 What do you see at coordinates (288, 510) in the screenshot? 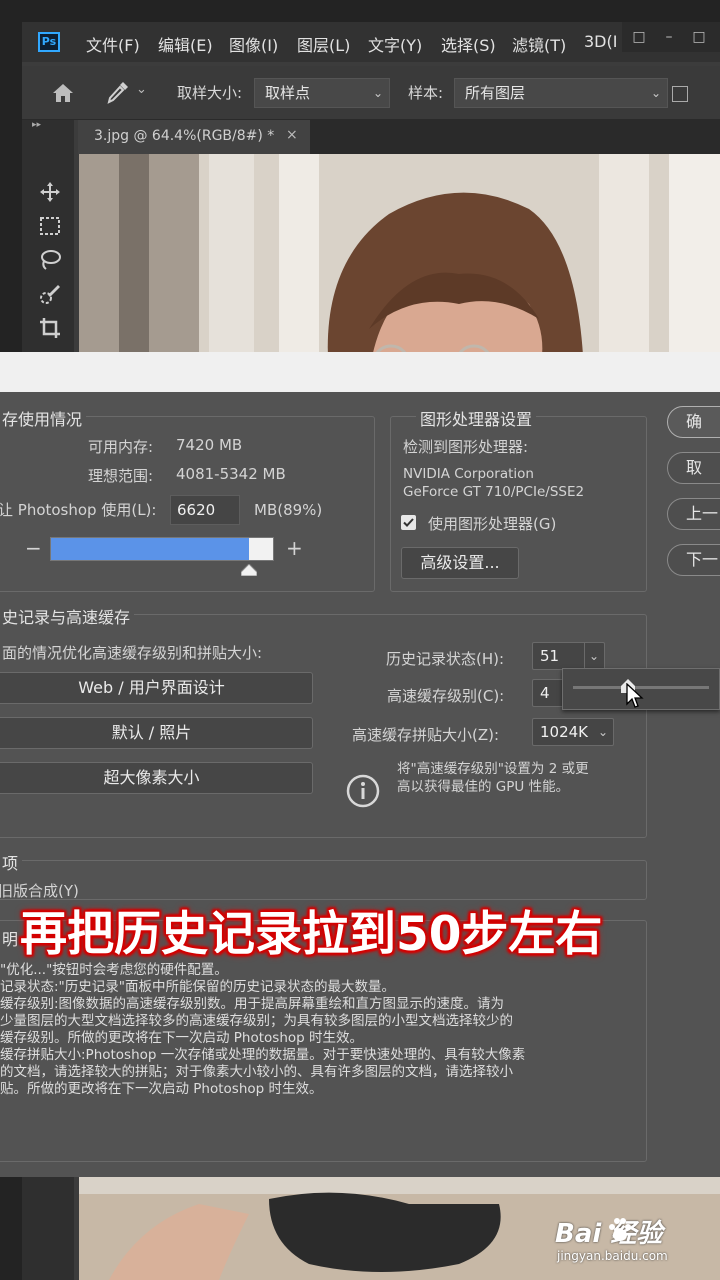
I see `memory-use-unit: MB(89%)` at bounding box center [288, 510].